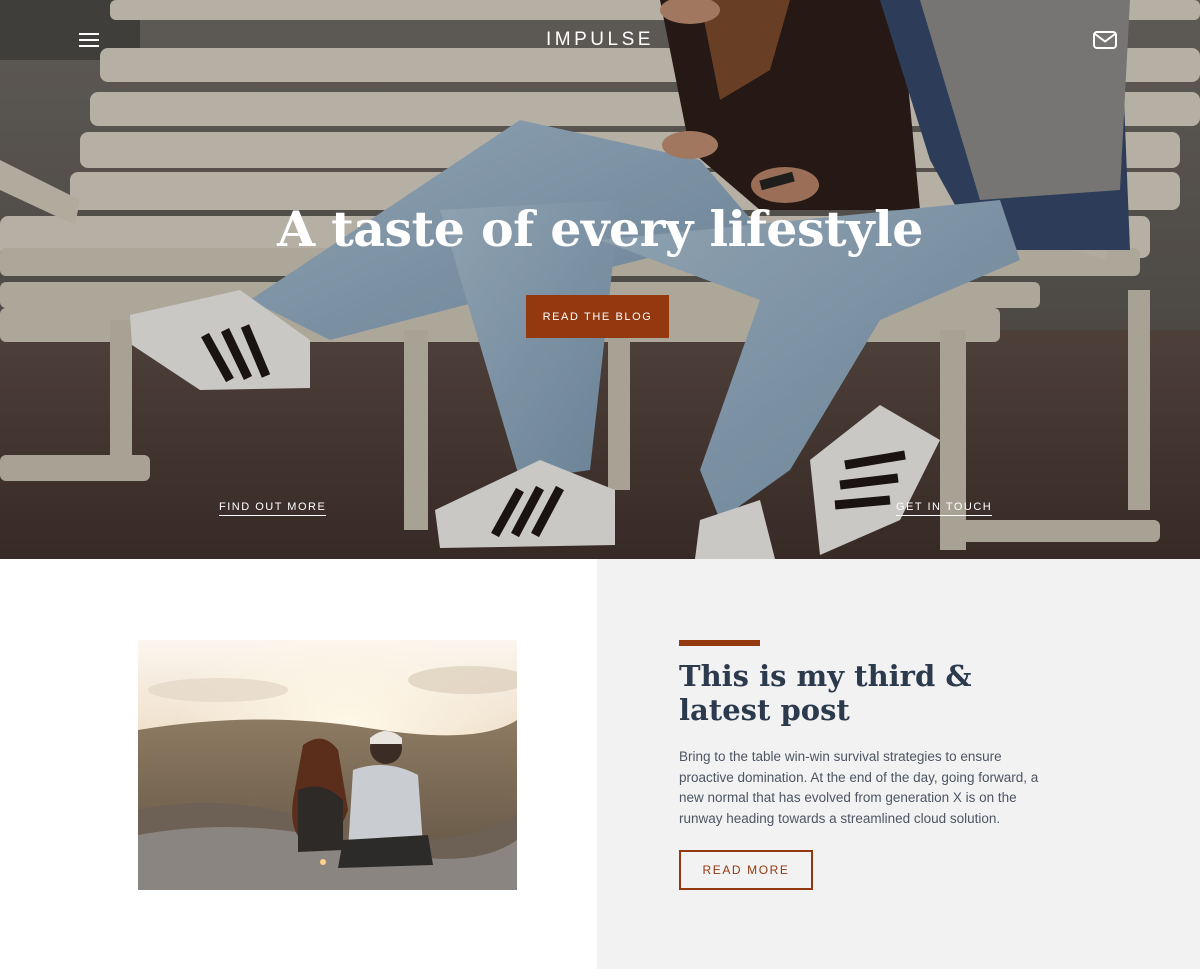 The width and height of the screenshot is (1200, 969). Describe the element at coordinates (273, 508) in the screenshot. I see `find-out-more-link: FIND OUT MORE` at that location.